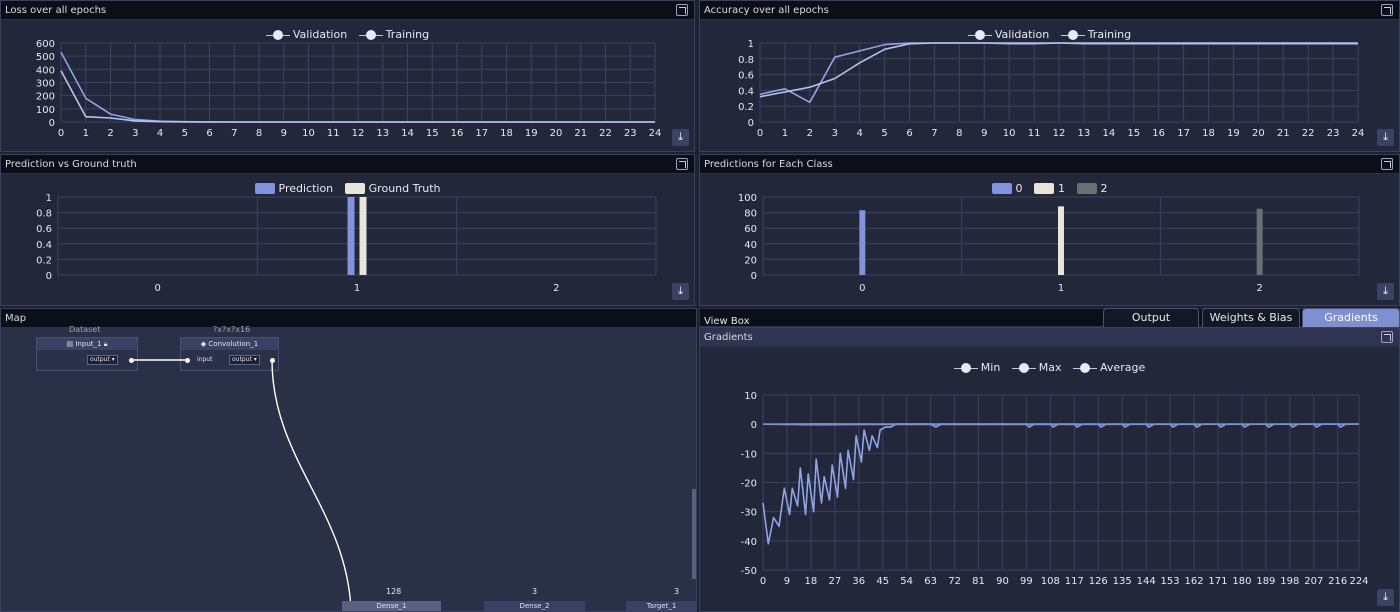  I want to click on x-tick-label: 90, so click(1002, 581).